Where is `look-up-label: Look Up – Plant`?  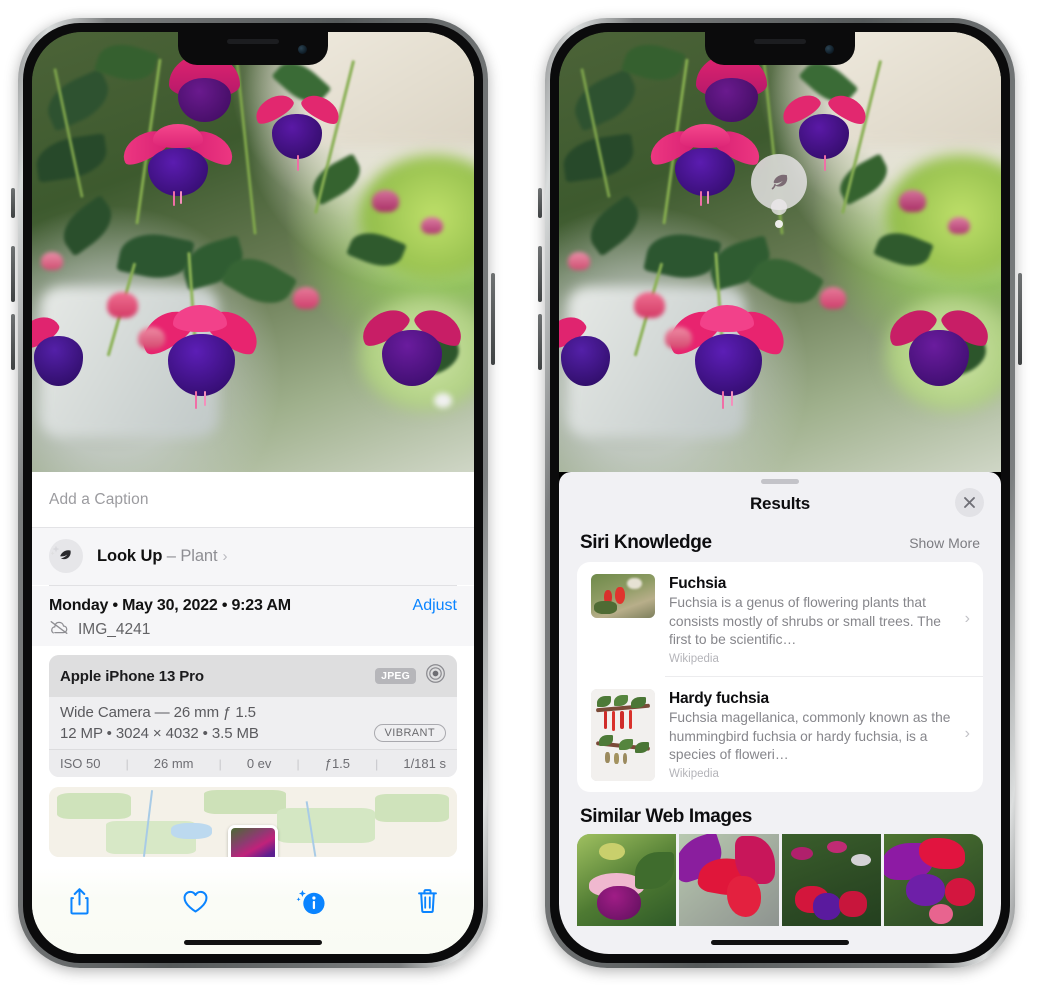
look-up-label: Look Up – Plant is located at coordinates (157, 556).